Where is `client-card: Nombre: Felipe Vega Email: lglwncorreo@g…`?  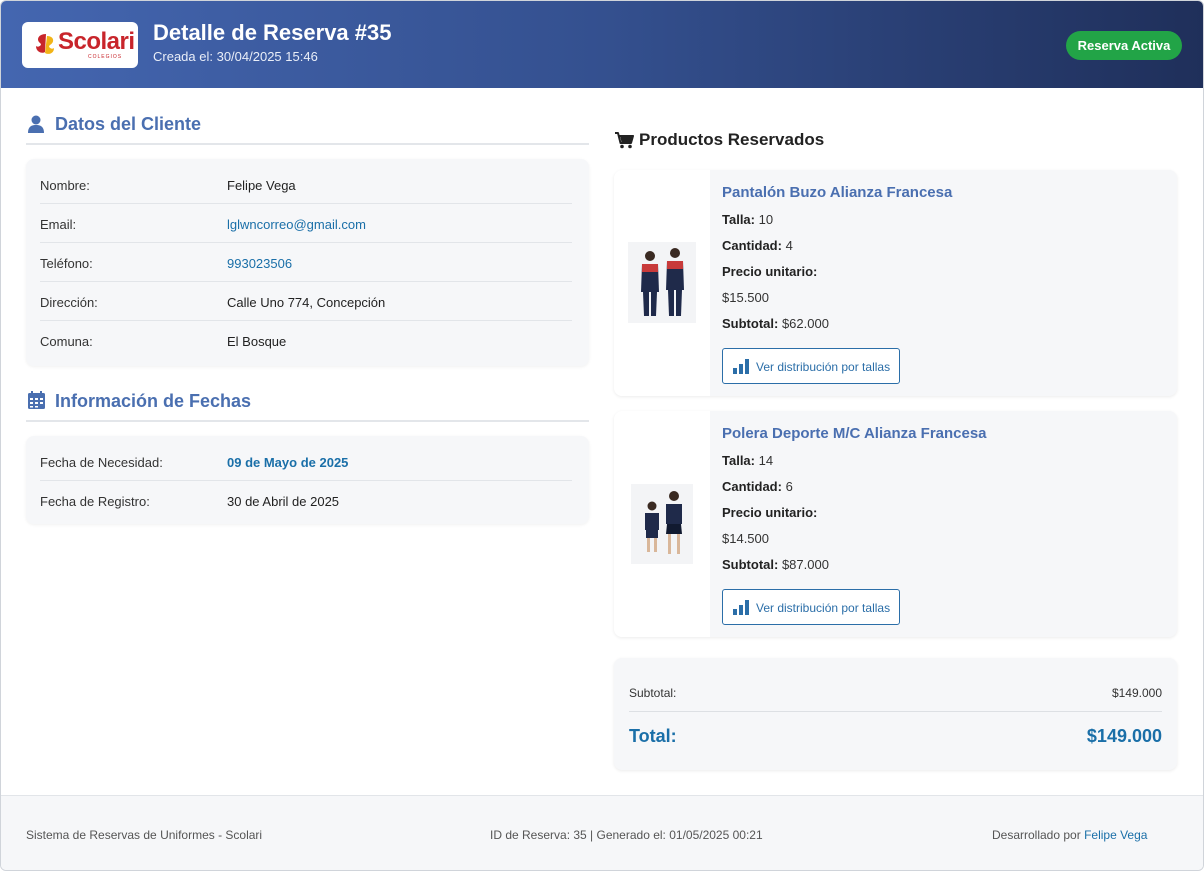 client-card: Nombre: Felipe Vega Email: lglwncorreo@g… is located at coordinates (307, 262).